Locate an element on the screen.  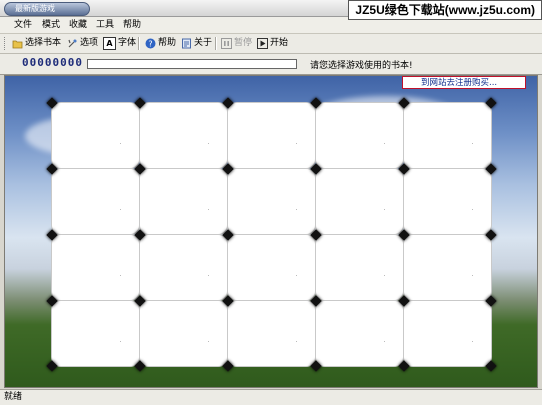
font-icon: A is located at coordinates (109, 43).